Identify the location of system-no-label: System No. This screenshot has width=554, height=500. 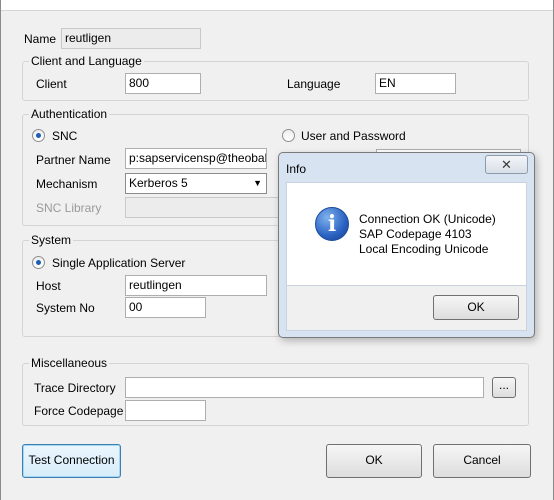
(65, 308).